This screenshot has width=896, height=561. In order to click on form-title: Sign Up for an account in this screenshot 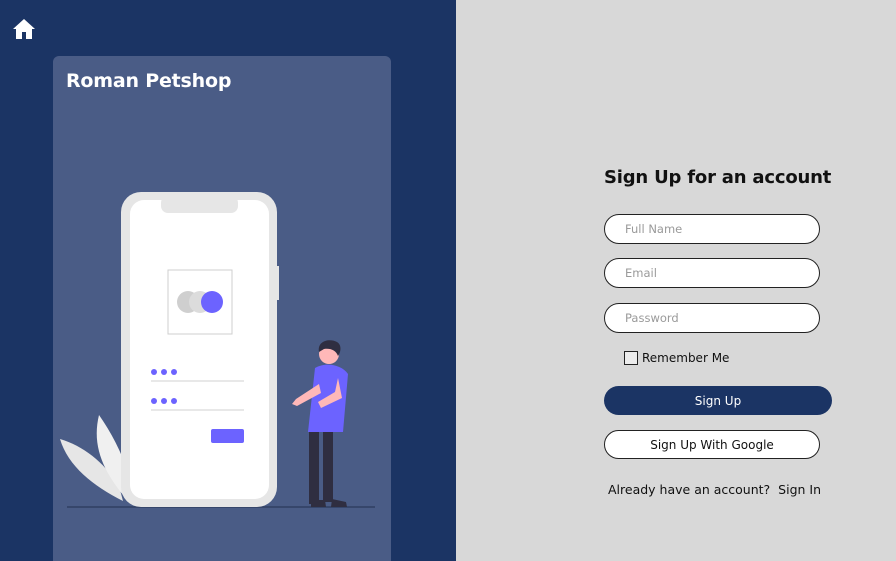, I will do `click(718, 177)`.